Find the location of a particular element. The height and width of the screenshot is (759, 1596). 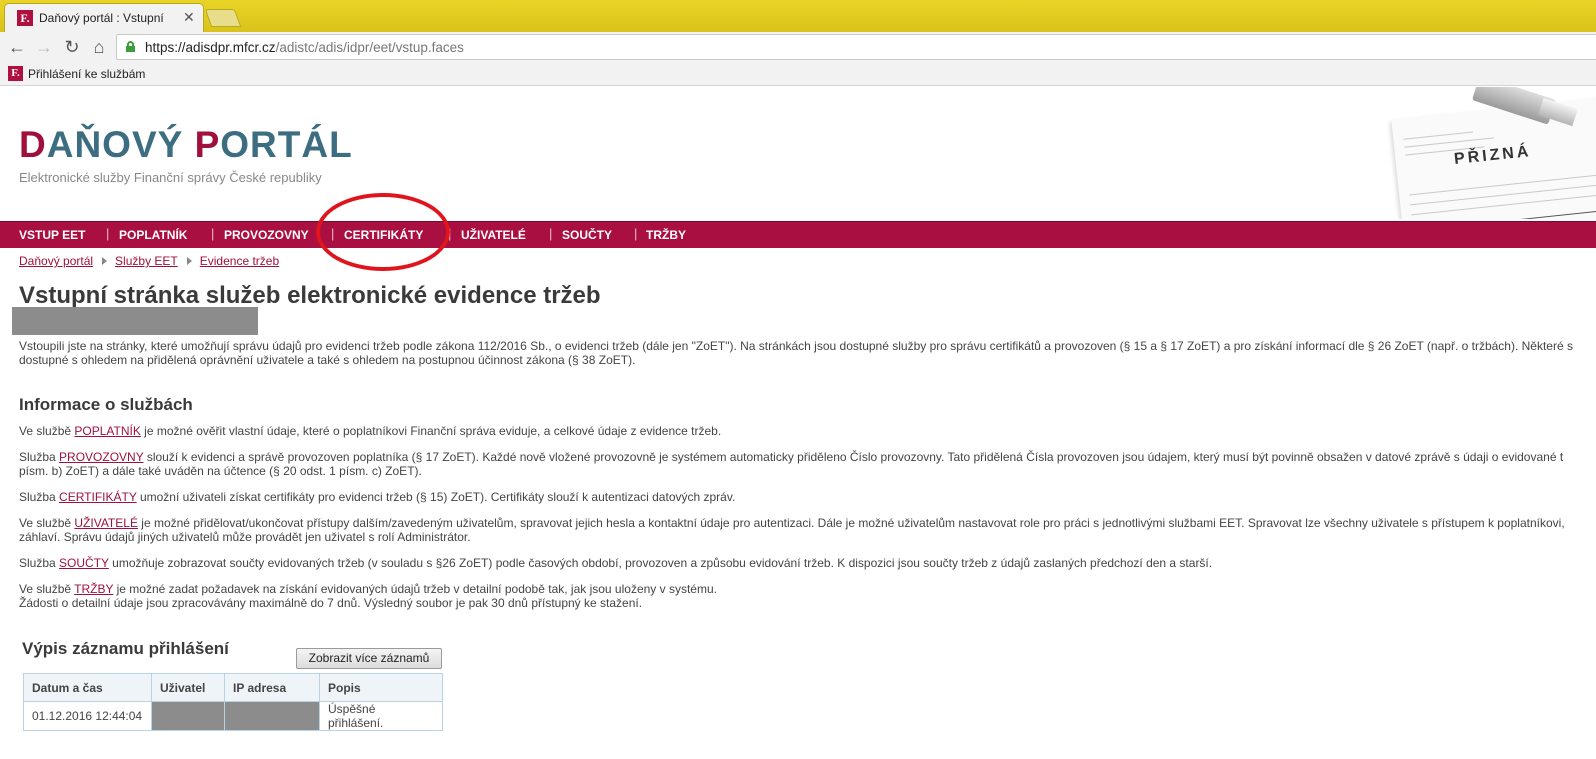

browser-tab: F. Daňový portál : Vstupní ✕ is located at coordinates (104, 17).